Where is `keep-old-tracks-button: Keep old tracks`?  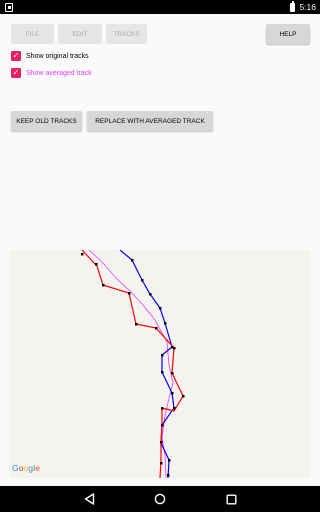 keep-old-tracks-button: Keep old tracks is located at coordinates (46, 121).